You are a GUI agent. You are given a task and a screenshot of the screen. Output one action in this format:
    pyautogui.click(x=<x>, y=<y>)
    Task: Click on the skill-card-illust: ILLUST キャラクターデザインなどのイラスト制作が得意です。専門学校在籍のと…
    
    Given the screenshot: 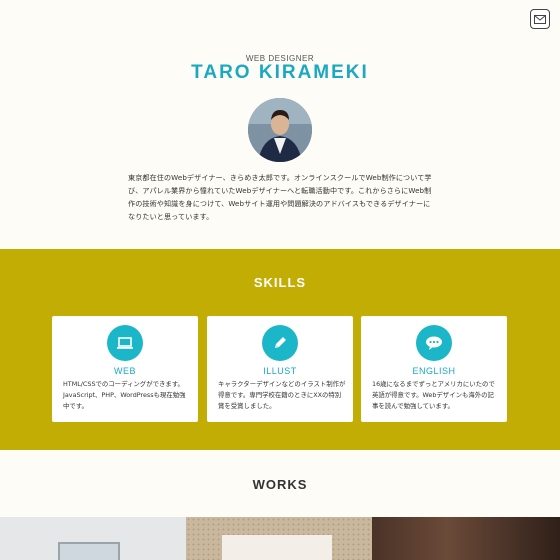 What is the action you would take?
    pyautogui.click(x=280, y=369)
    